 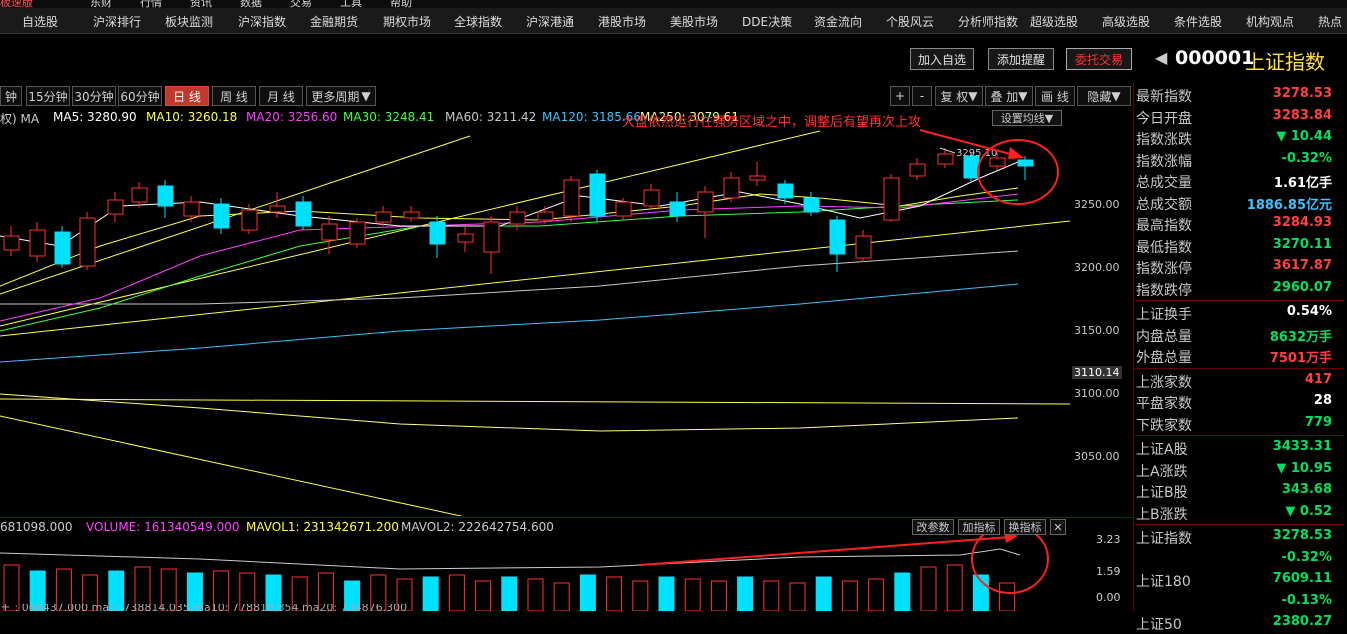 I want to click on menu-item-institution: 机构观点, so click(x=1270, y=21).